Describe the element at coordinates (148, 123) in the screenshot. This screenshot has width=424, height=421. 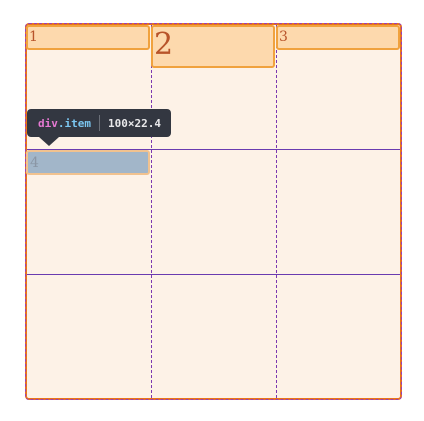
I see `tooltip-height: 22.4` at that location.